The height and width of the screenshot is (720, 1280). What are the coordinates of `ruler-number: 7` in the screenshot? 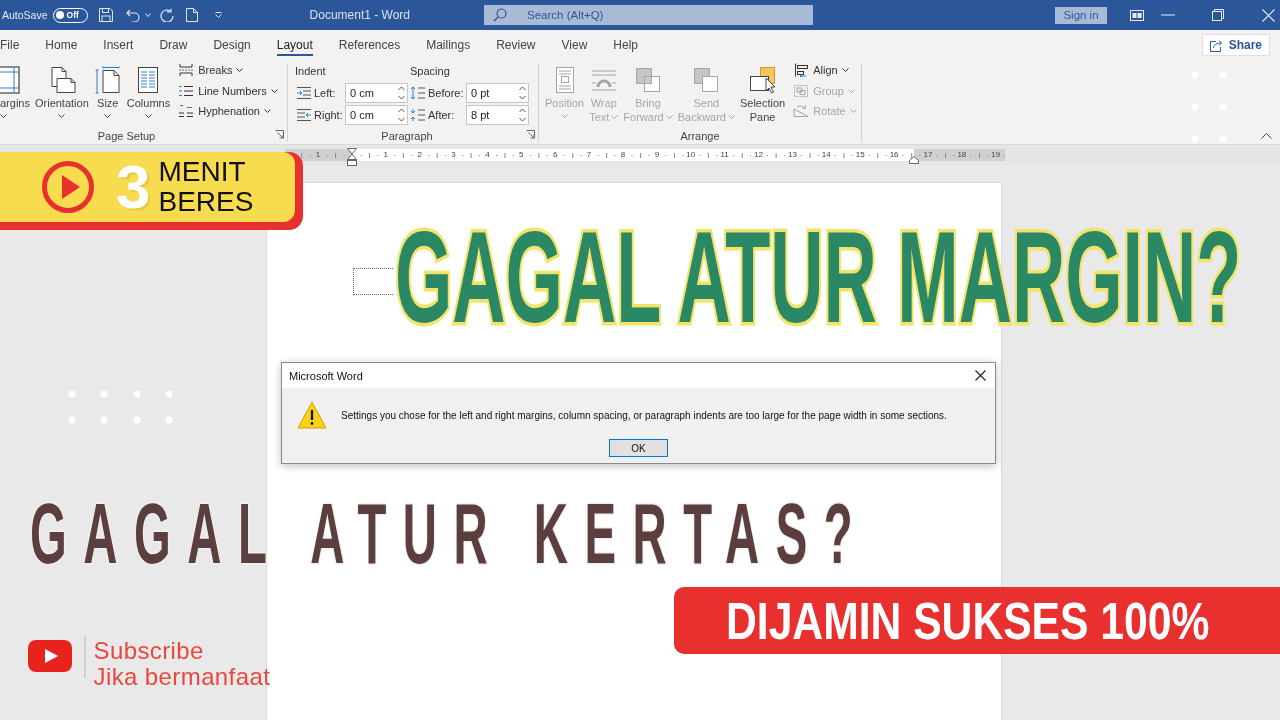 It's located at (589, 155).